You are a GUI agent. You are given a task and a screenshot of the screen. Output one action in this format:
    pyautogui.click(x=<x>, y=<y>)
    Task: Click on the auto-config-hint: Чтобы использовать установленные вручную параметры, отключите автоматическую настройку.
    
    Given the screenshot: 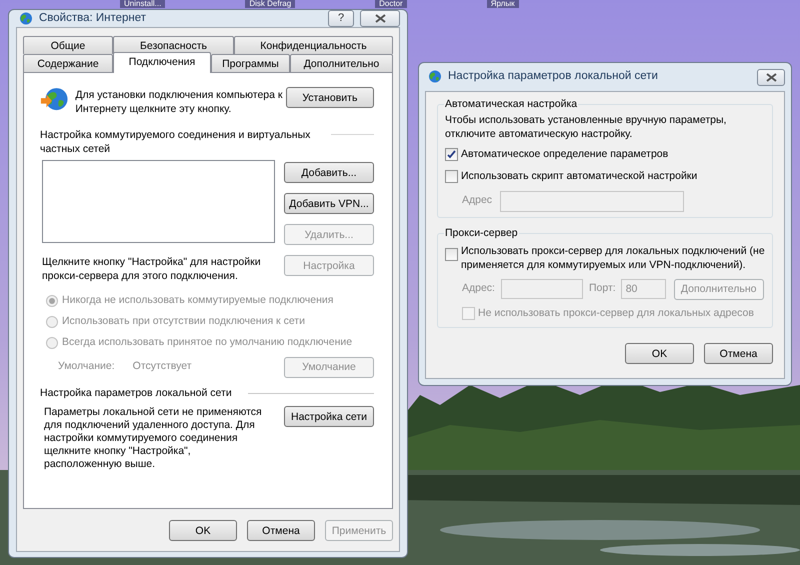 What is the action you would take?
    pyautogui.click(x=586, y=127)
    